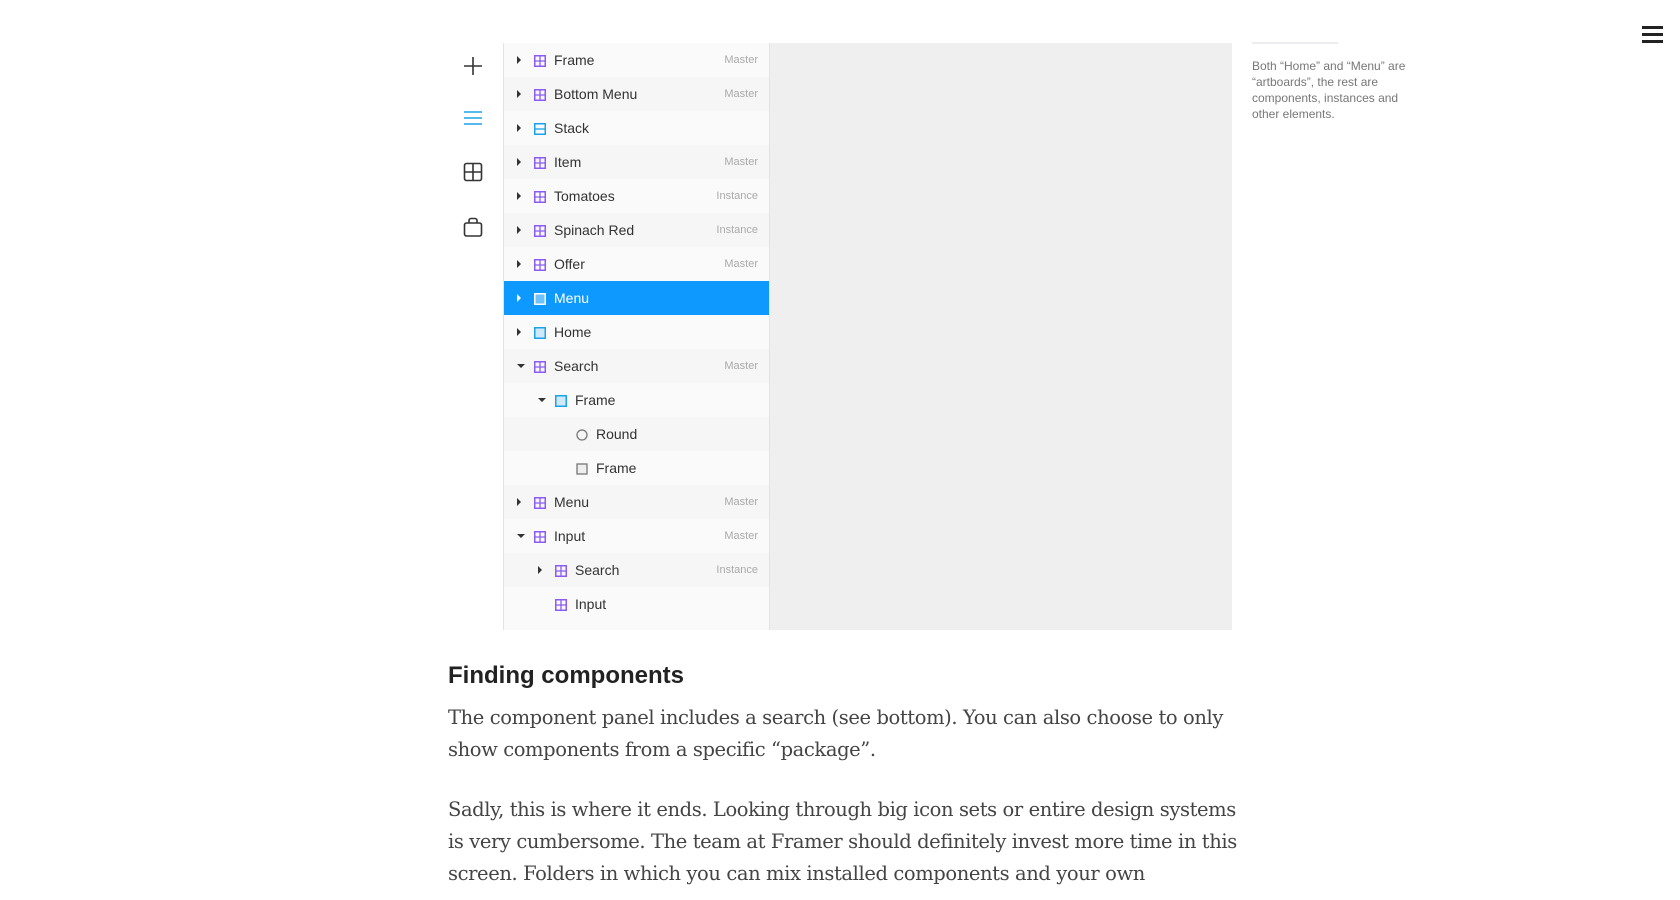 This screenshot has width=1680, height=900. What do you see at coordinates (473, 227) in the screenshot?
I see `store-bag-icon` at bounding box center [473, 227].